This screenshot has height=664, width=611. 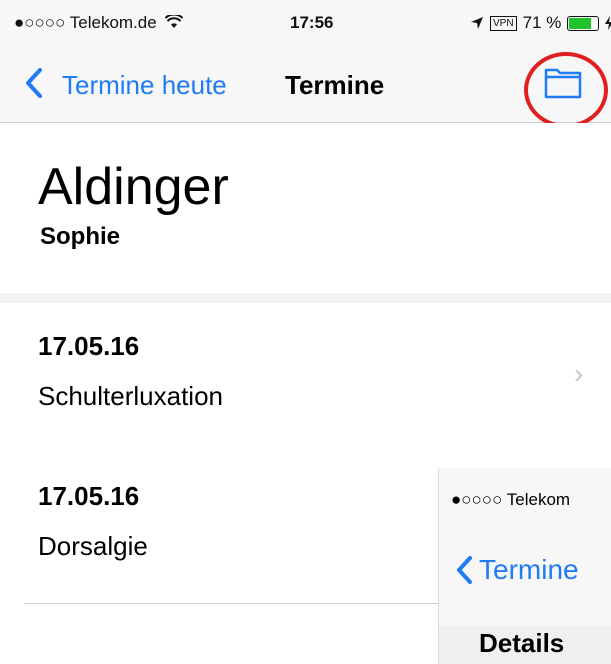 I want to click on battery-icon, so click(x=583, y=23).